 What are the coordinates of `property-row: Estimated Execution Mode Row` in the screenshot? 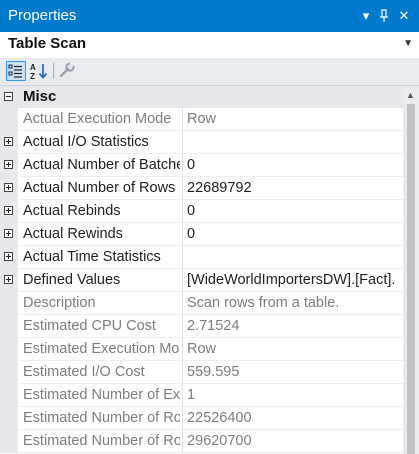 It's located at (201, 349).